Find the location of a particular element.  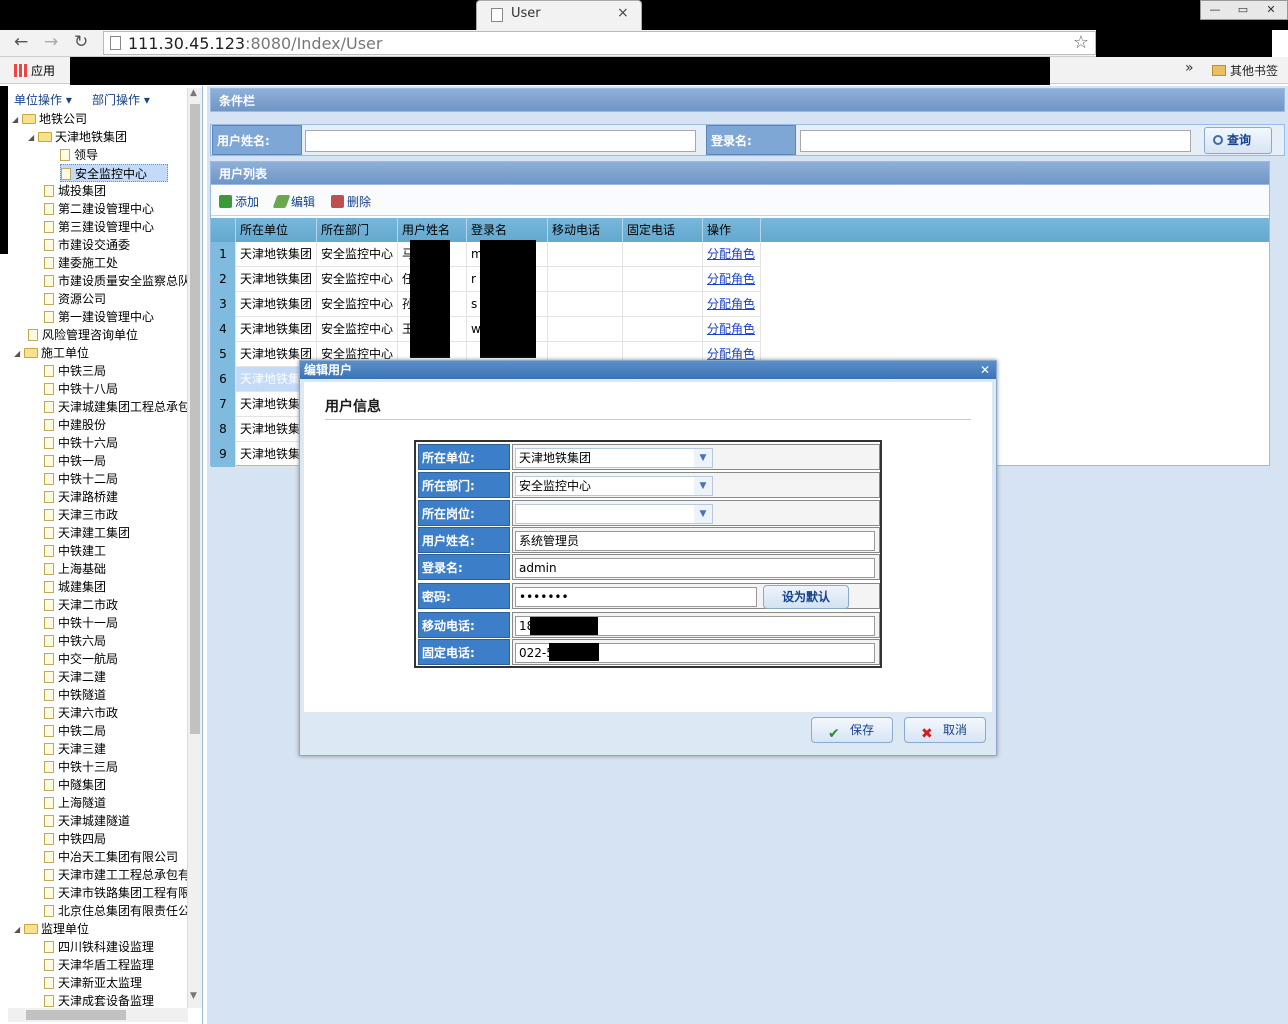

bookmark-star-icon: ☆ is located at coordinates (1081, 42).